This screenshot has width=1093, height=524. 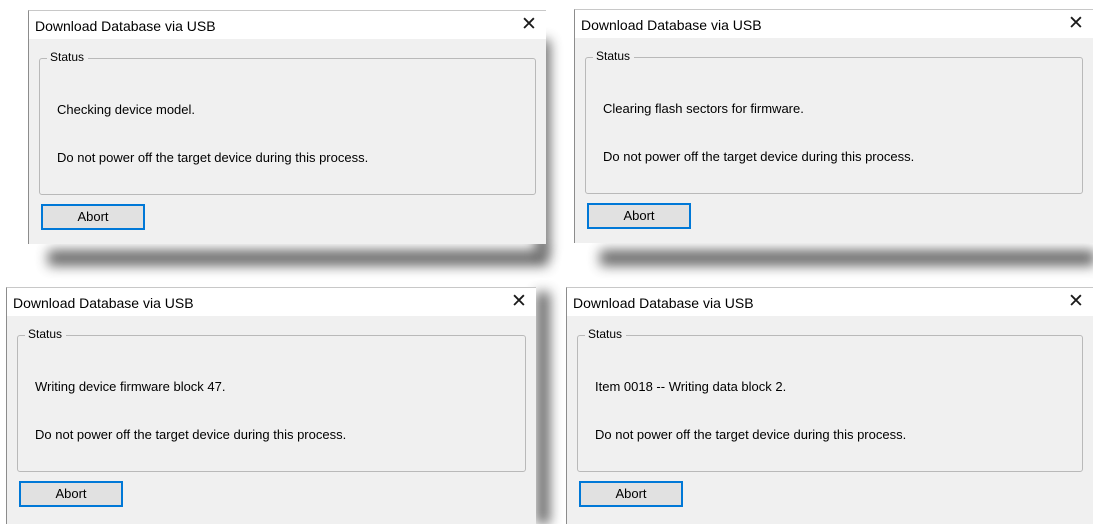 I want to click on status-message: Writing device firmware block 47., so click(x=130, y=386).